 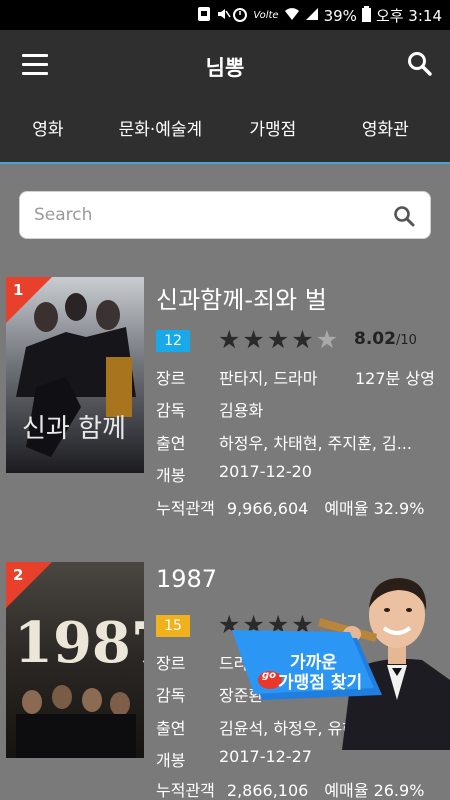 What do you see at coordinates (75, 375) in the screenshot?
I see `movie-poster: 신과 함께 1` at bounding box center [75, 375].